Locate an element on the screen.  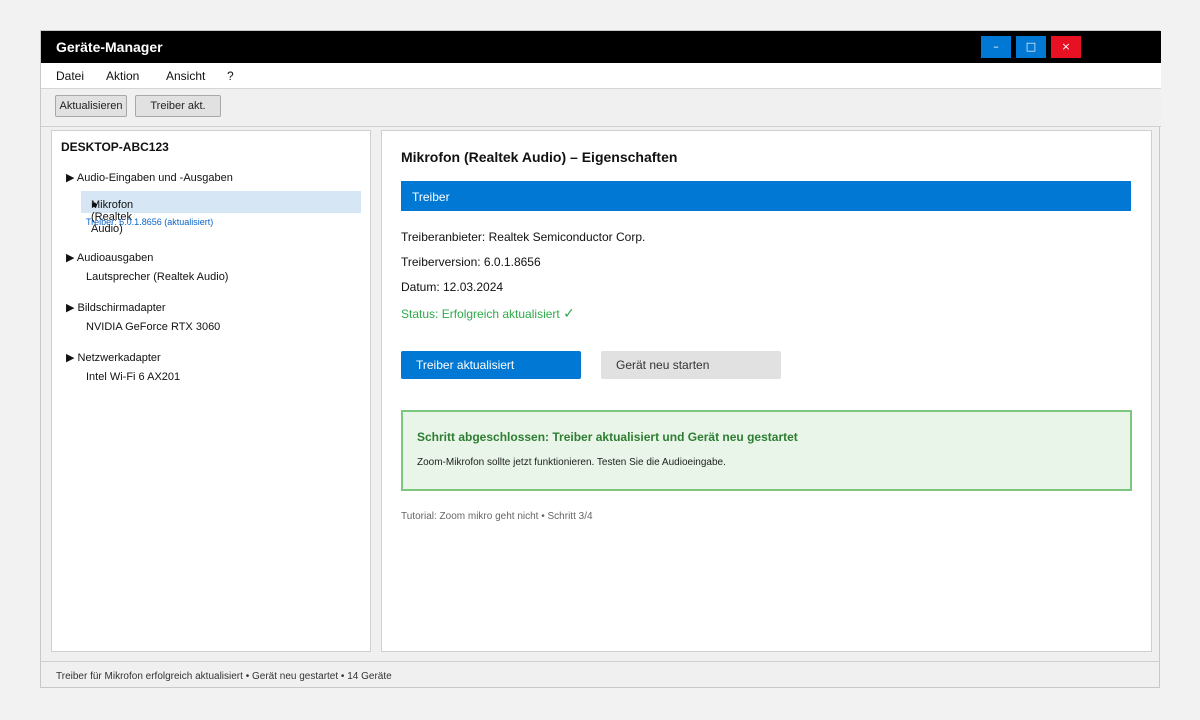
refresh-button: Aktualisieren is located at coordinates (91, 106).